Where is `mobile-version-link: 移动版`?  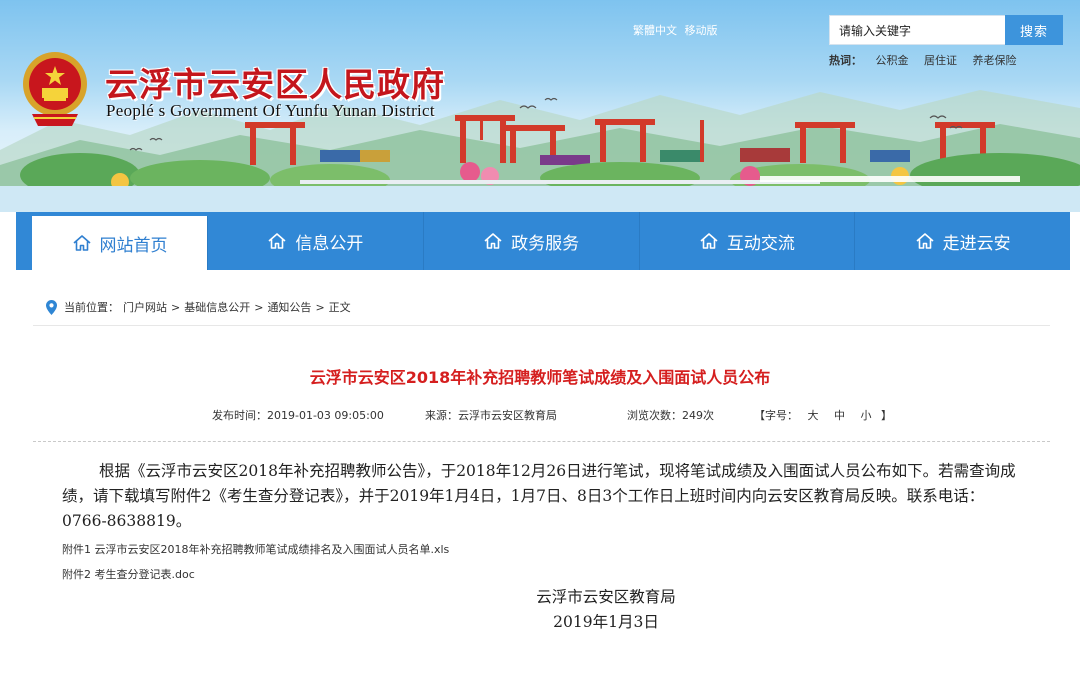
mobile-version-link: 移动版 is located at coordinates (701, 30).